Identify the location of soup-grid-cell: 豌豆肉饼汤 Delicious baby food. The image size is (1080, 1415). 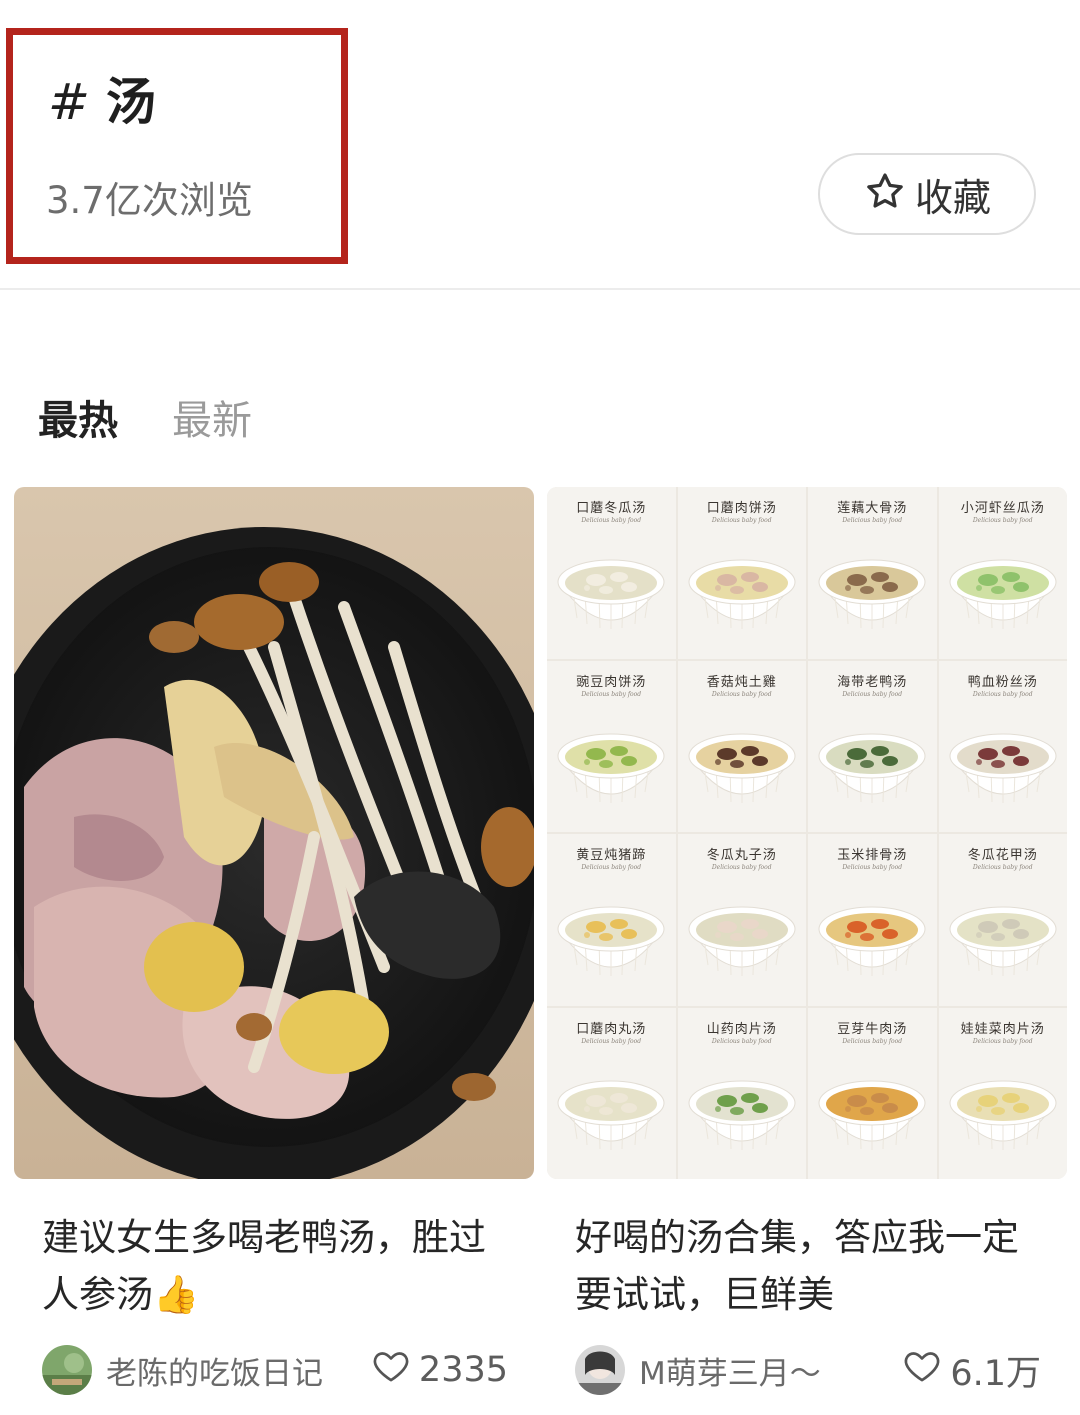
(611, 746).